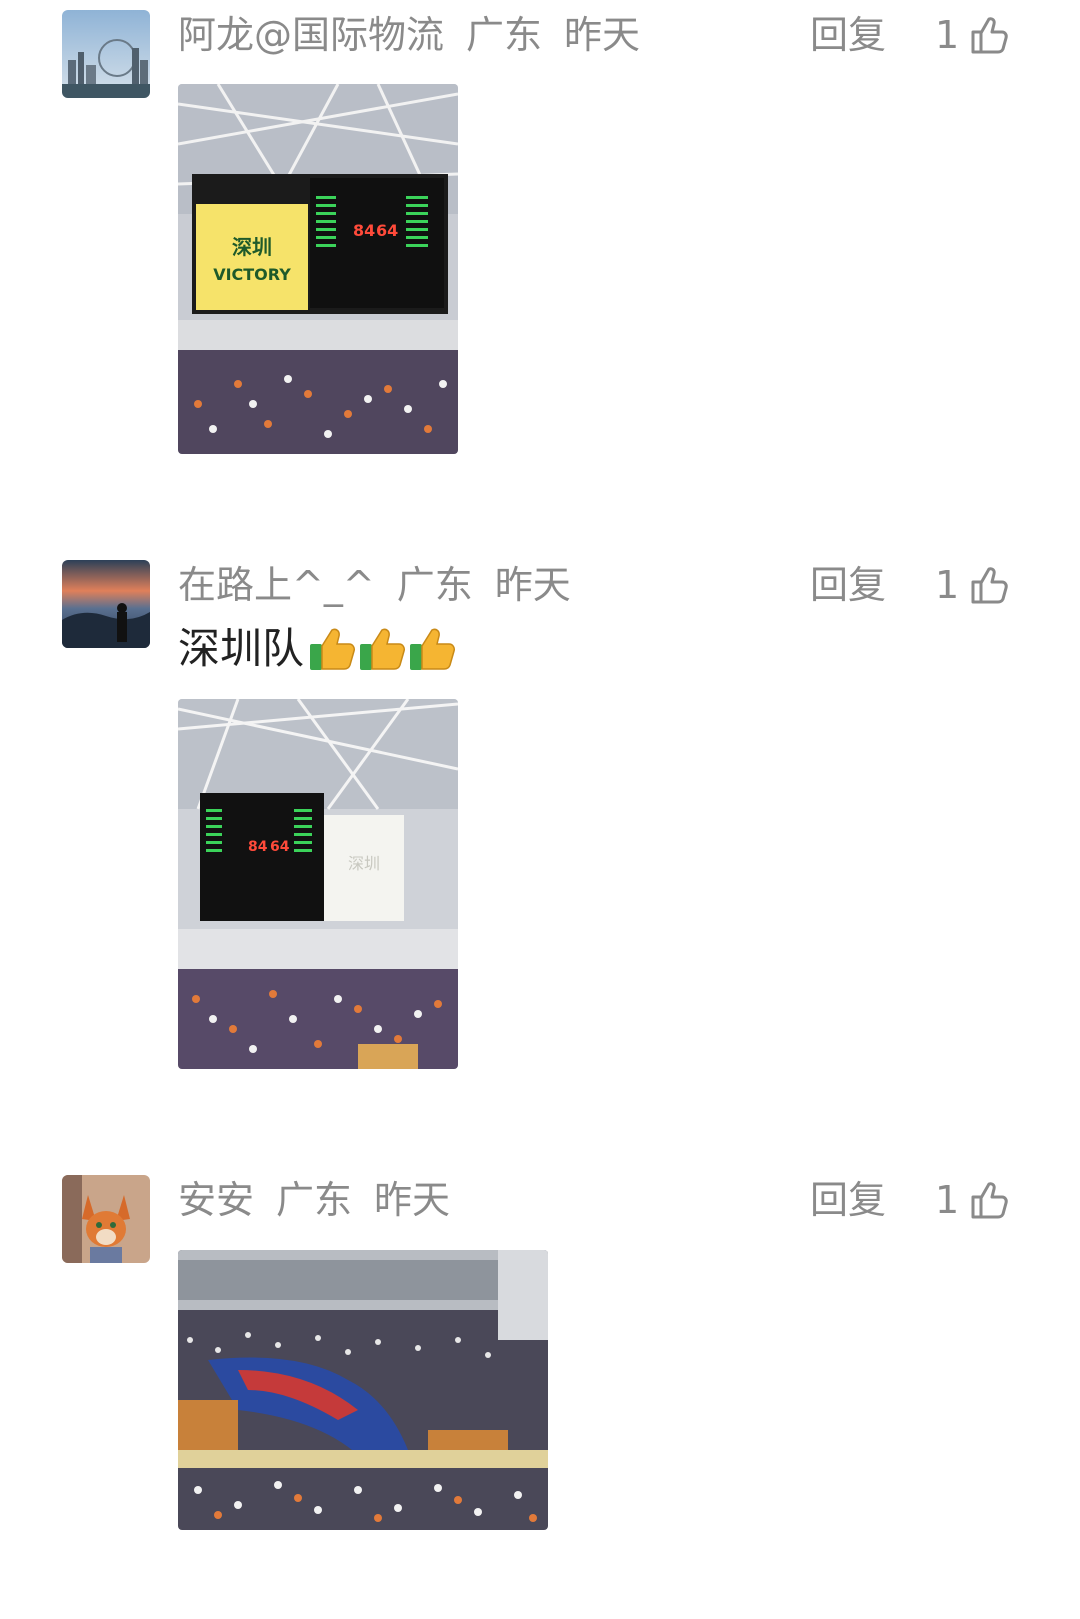  I want to click on comment-image, so click(363, 1390).